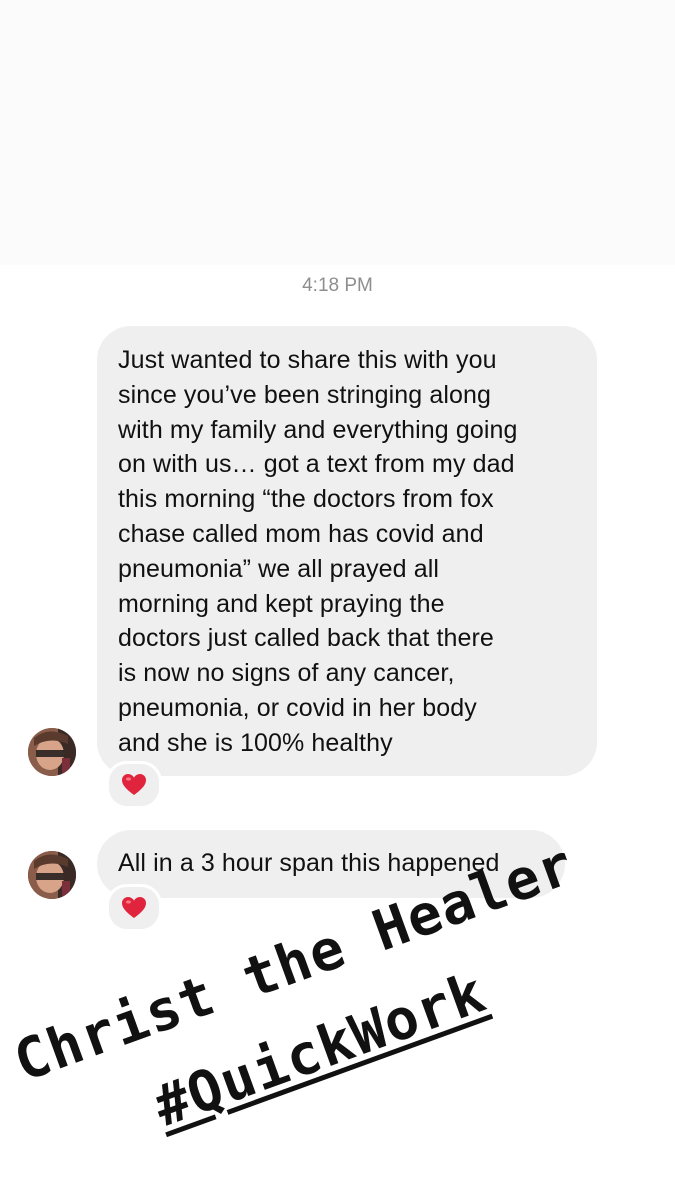 The width and height of the screenshot is (675, 1200). I want to click on message-timestamp: 4:18 PM, so click(337, 285).